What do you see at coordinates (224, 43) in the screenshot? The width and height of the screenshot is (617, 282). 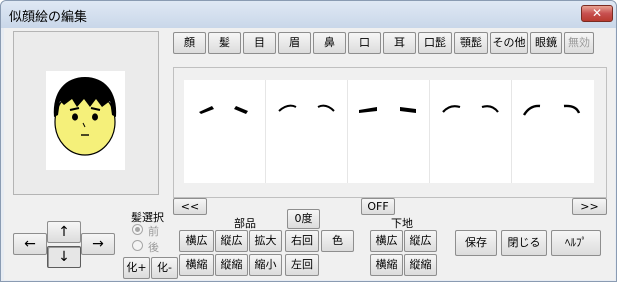 I see `tab-hair: 髪` at bounding box center [224, 43].